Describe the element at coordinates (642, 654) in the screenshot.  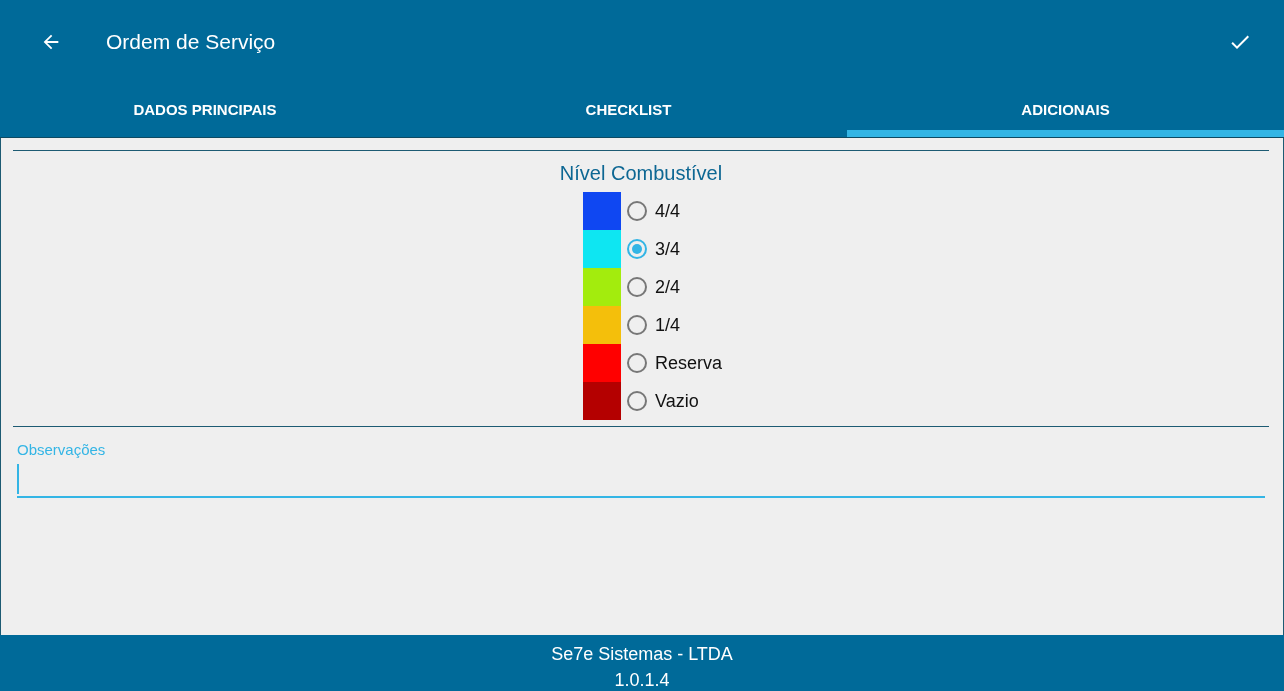
I see `company-name: Se7e Sistemas - LTDA` at that location.